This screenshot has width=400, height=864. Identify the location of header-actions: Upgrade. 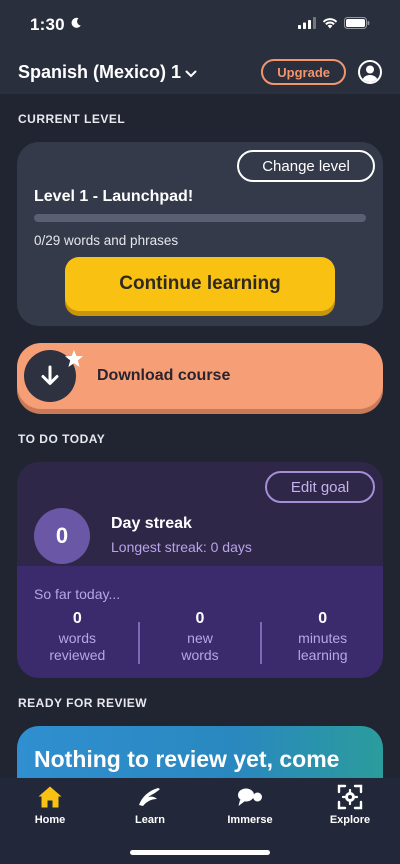
(321, 72).